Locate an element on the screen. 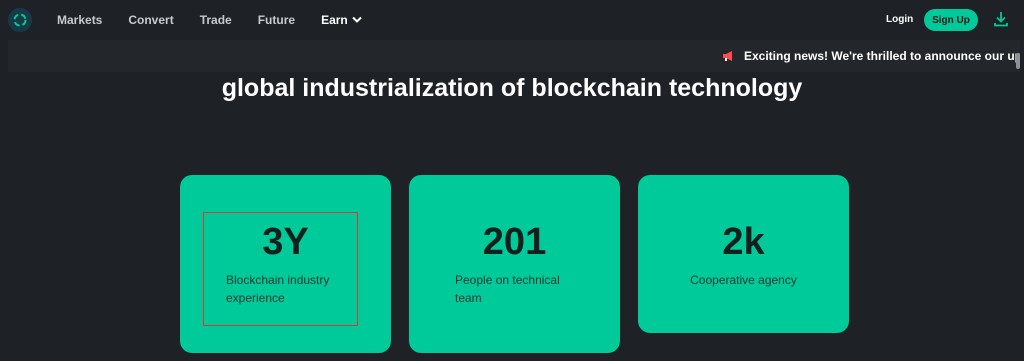 The height and width of the screenshot is (361, 1024). nav-trade: Trade is located at coordinates (216, 20).